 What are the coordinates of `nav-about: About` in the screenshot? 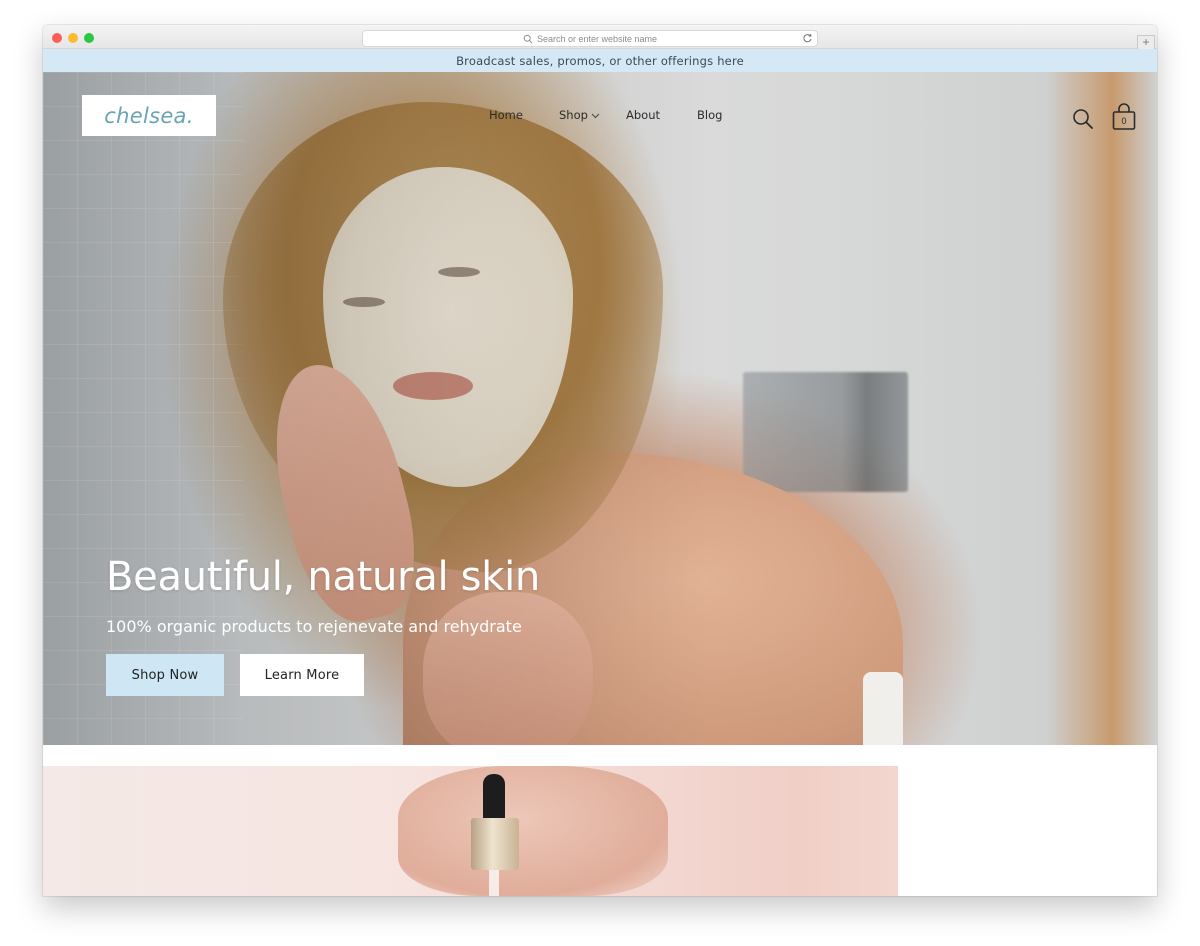 It's located at (643, 115).